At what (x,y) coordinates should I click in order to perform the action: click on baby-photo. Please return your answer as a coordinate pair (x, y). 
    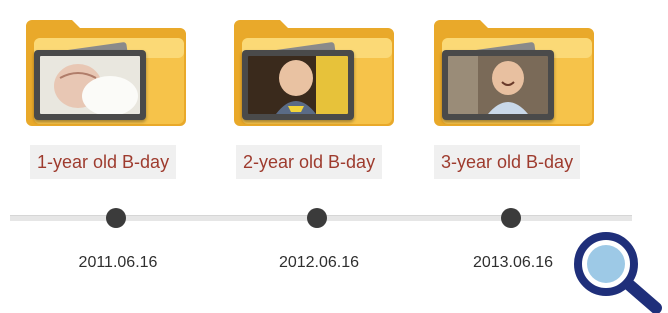
    Looking at the image, I should click on (90, 86).